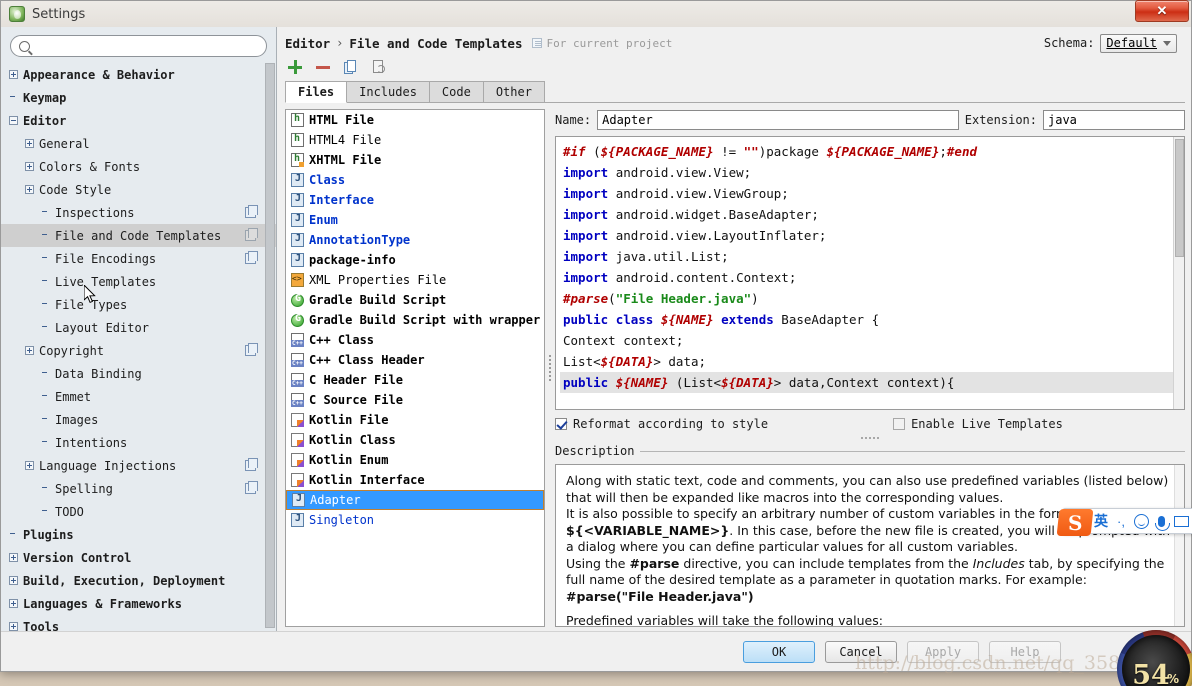  Describe the element at coordinates (415, 380) in the screenshot. I see `list-item: C Header File` at that location.